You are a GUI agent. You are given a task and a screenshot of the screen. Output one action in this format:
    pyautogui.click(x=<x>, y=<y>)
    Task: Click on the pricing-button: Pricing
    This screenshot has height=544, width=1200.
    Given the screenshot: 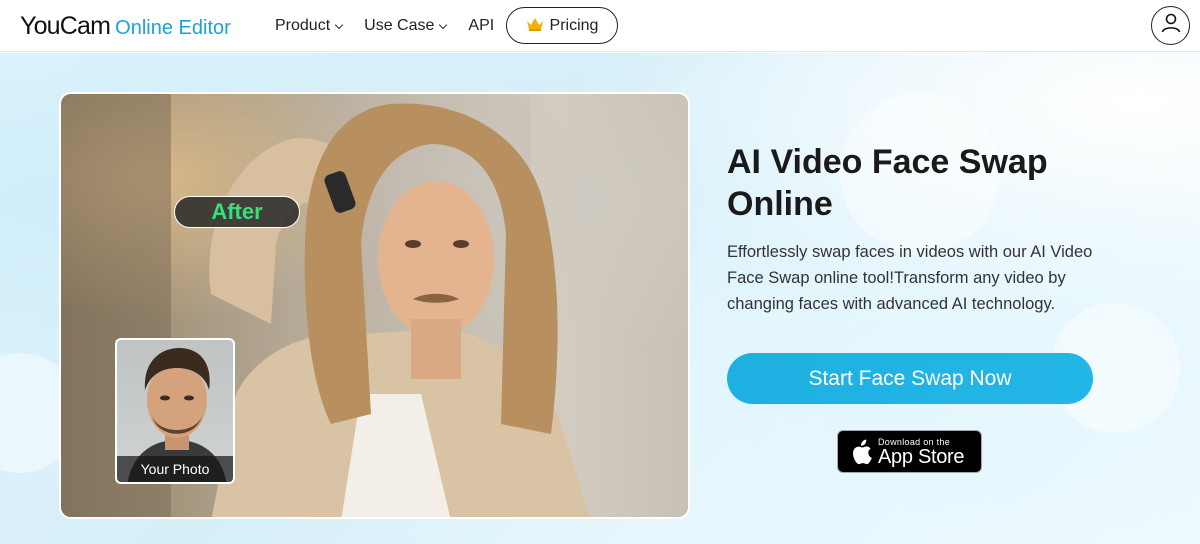 What is the action you would take?
    pyautogui.click(x=562, y=25)
    